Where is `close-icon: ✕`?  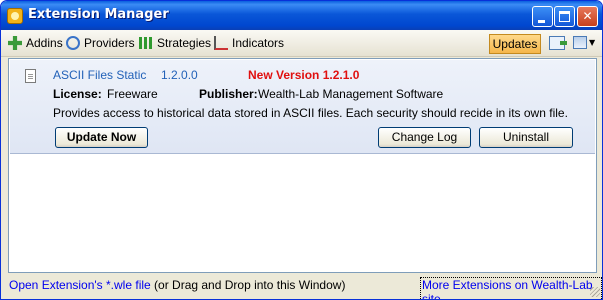
close-icon: ✕ is located at coordinates (587, 16).